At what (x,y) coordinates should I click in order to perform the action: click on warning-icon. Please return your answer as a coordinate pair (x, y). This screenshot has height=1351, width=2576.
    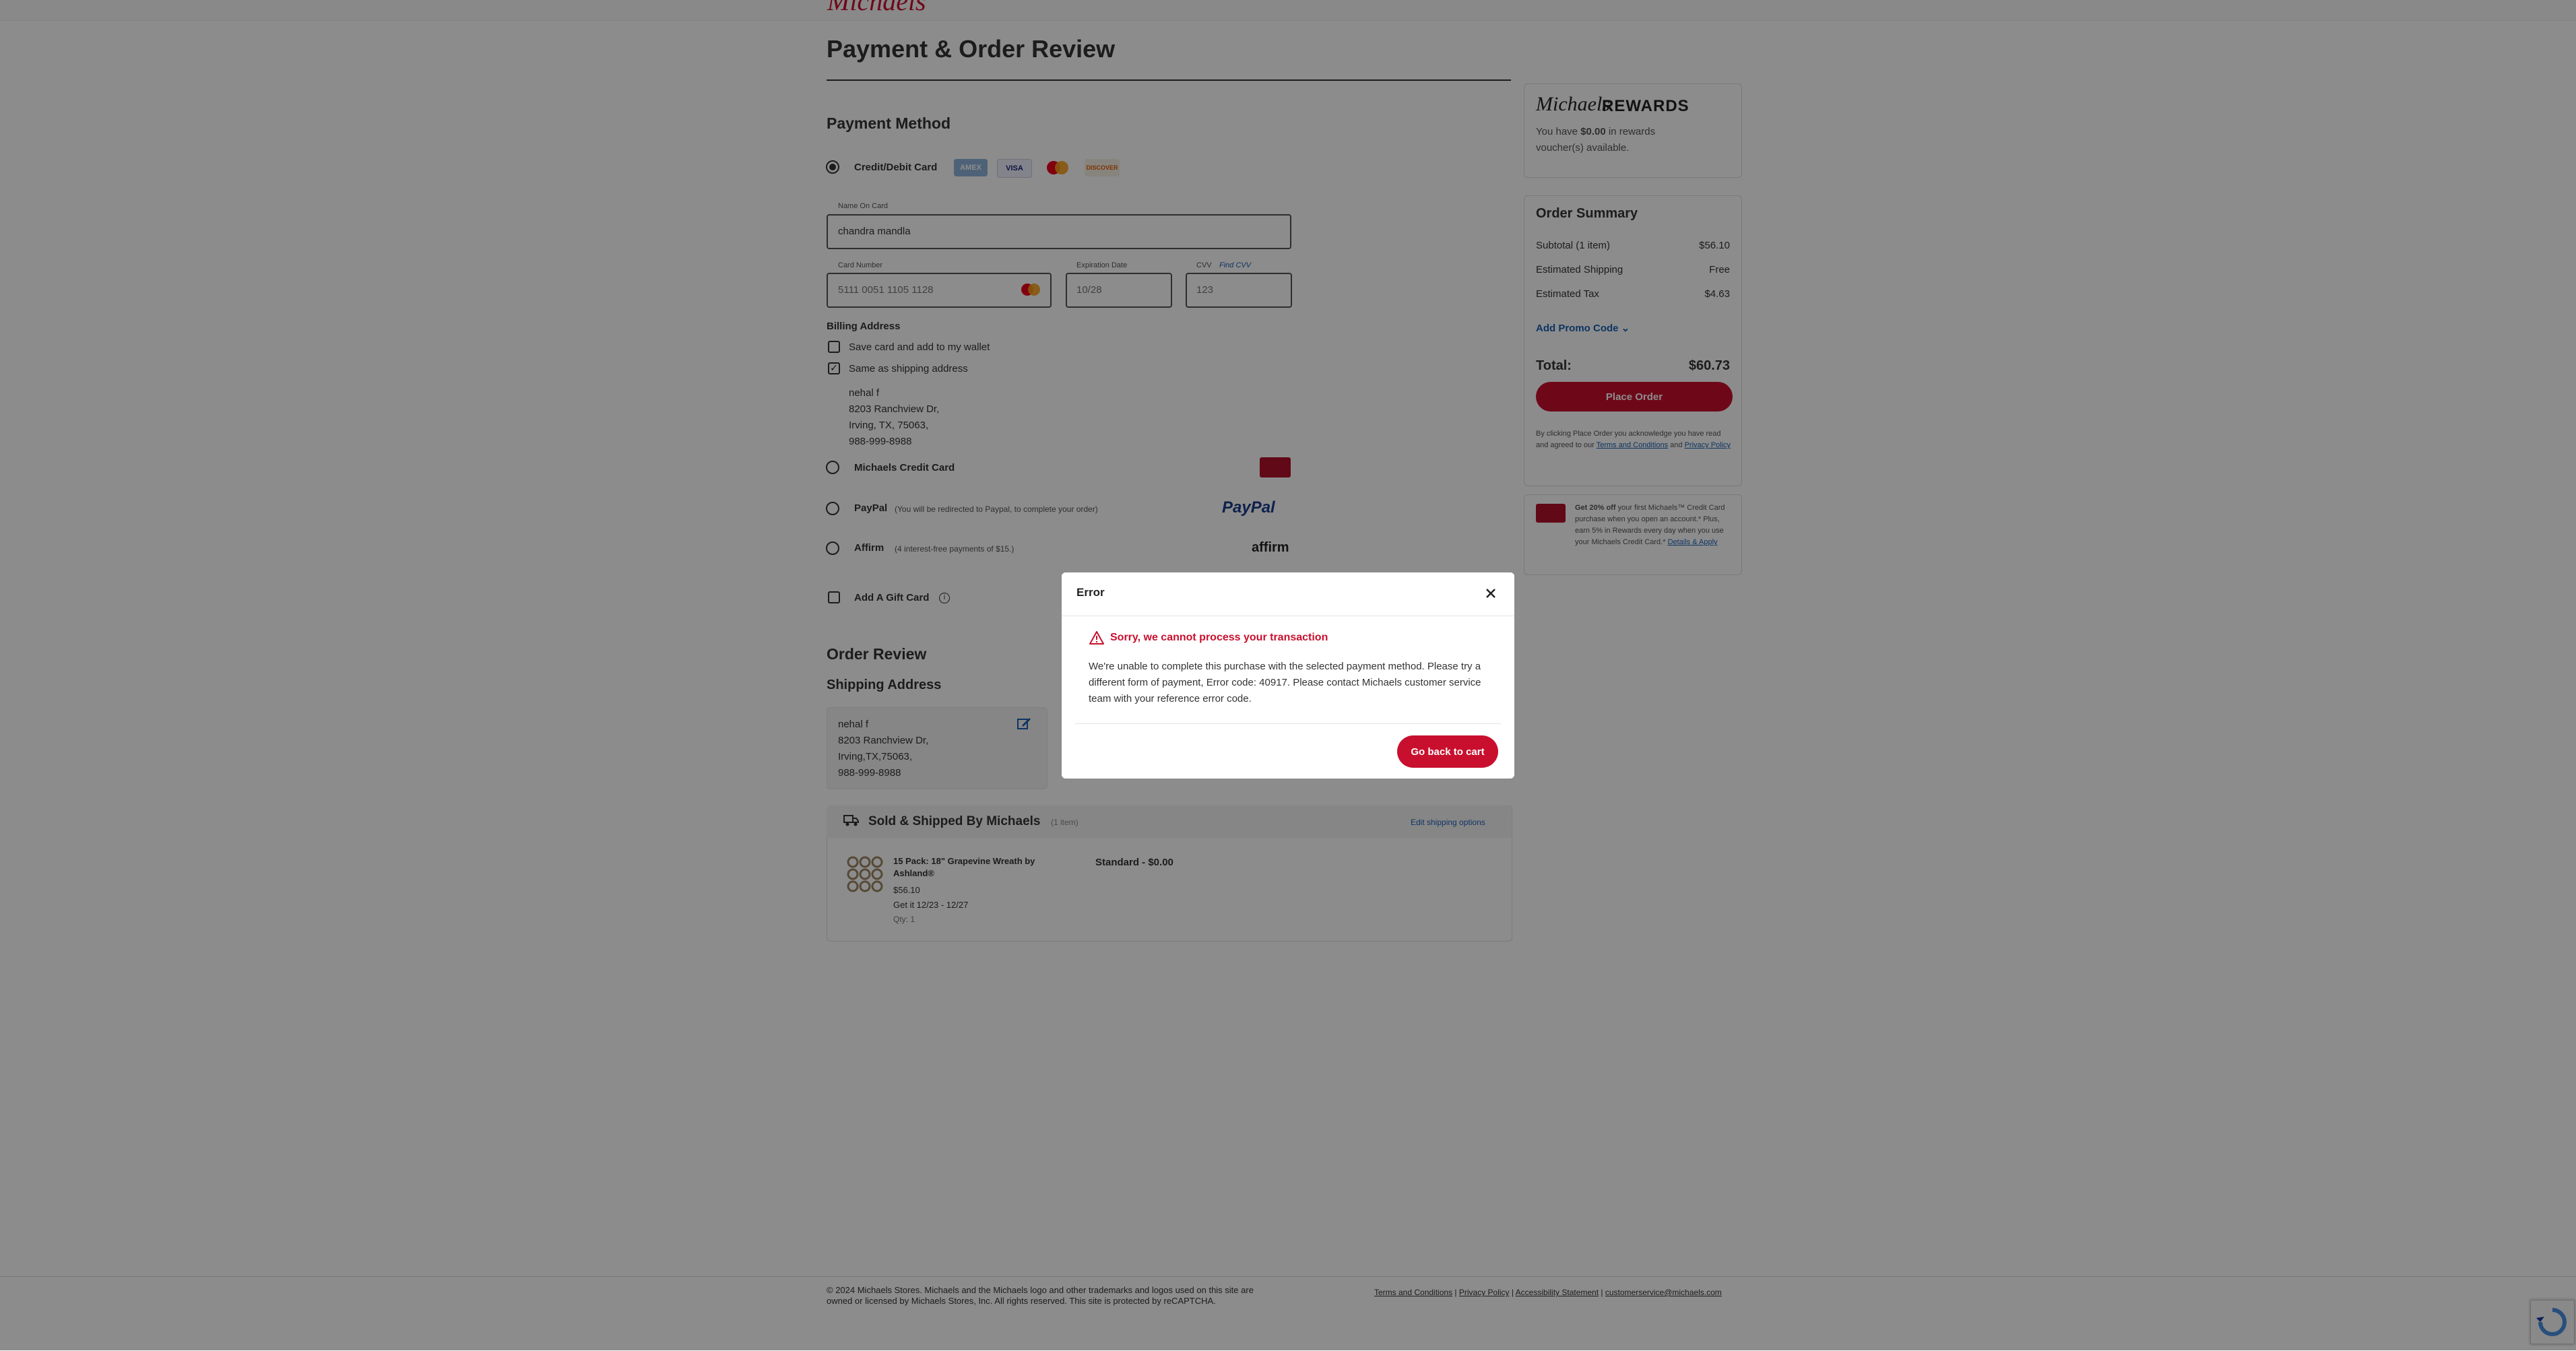
    Looking at the image, I should click on (1097, 637).